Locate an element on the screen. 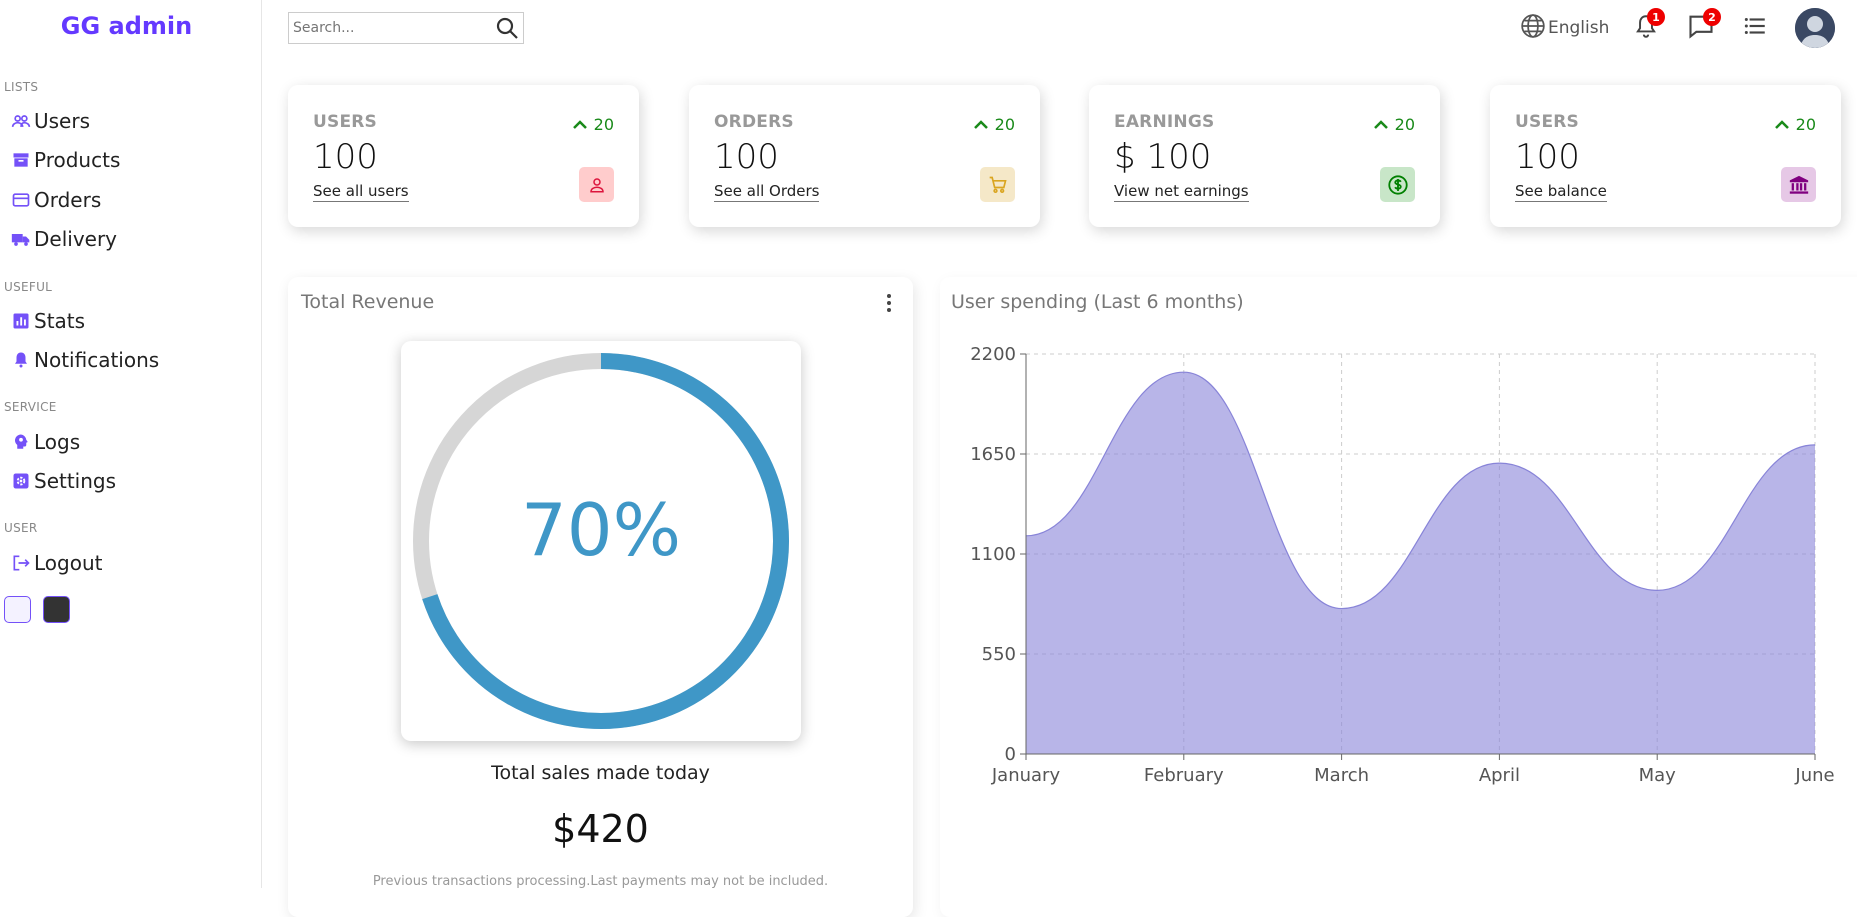  notifications-button: 1 is located at coordinates (1649, 27).